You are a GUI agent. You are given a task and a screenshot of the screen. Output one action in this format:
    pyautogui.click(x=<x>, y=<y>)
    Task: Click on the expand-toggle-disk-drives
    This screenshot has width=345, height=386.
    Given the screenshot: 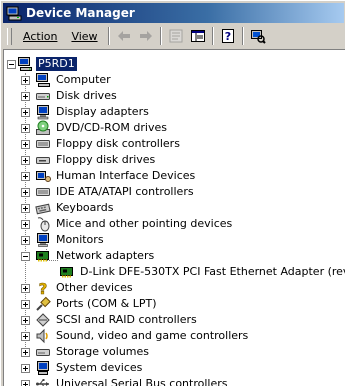 What is the action you would take?
    pyautogui.click(x=25, y=96)
    